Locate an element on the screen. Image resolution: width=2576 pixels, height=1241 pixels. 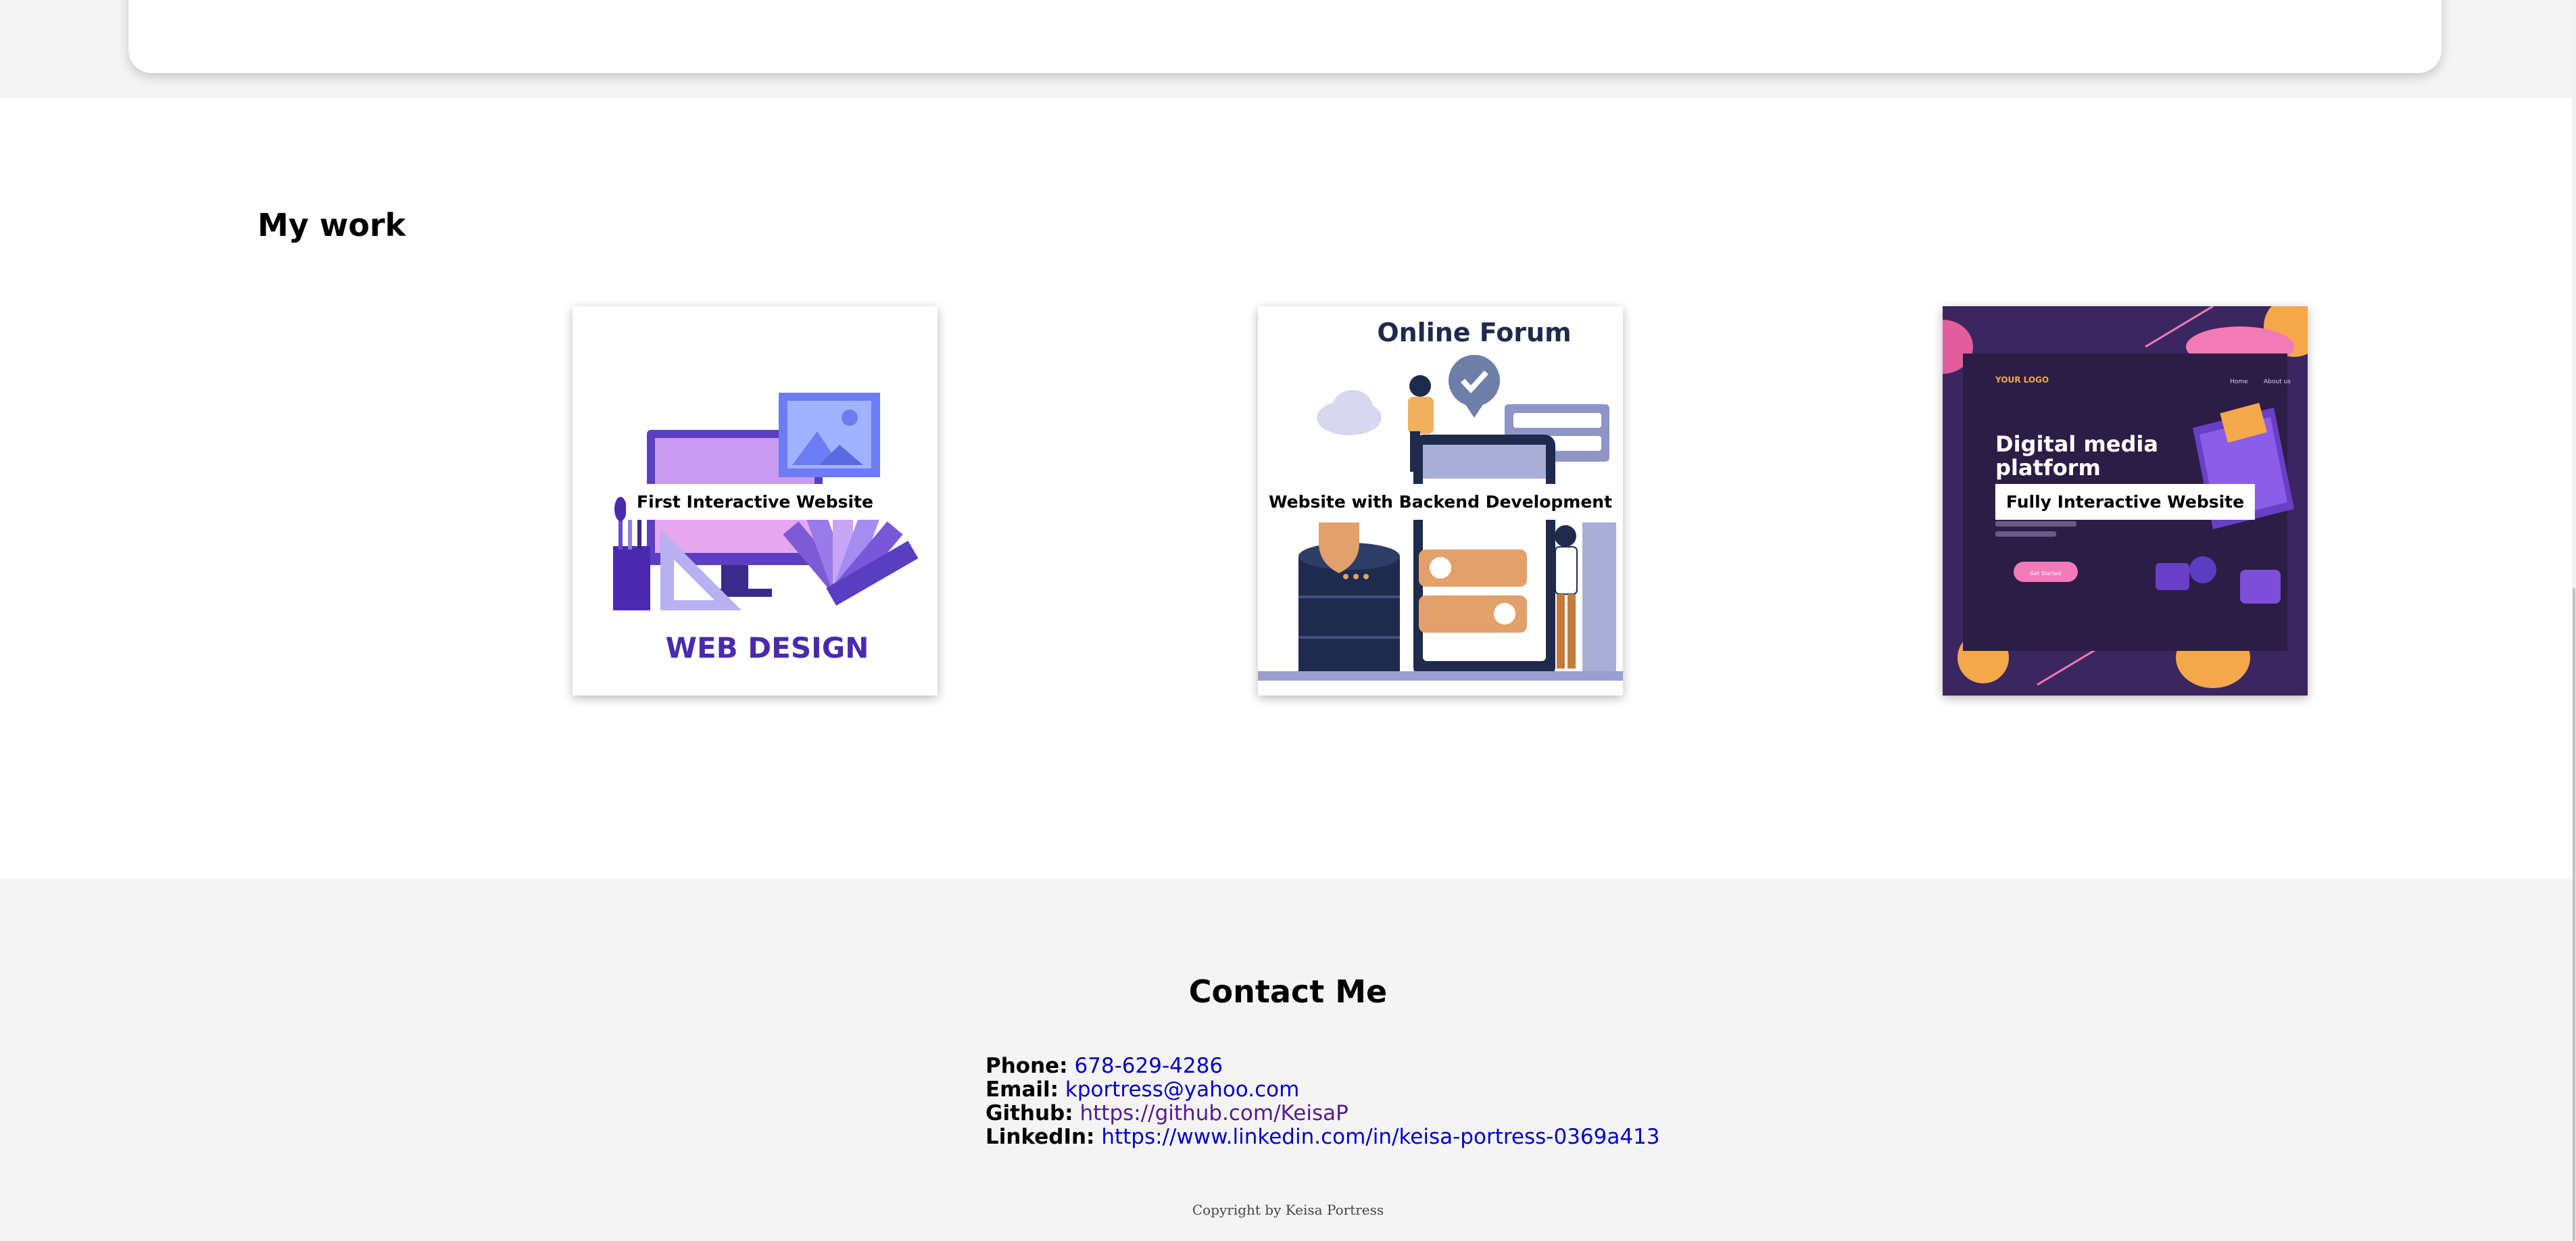
scrollbar-thumb is located at coordinates (2574, 914).